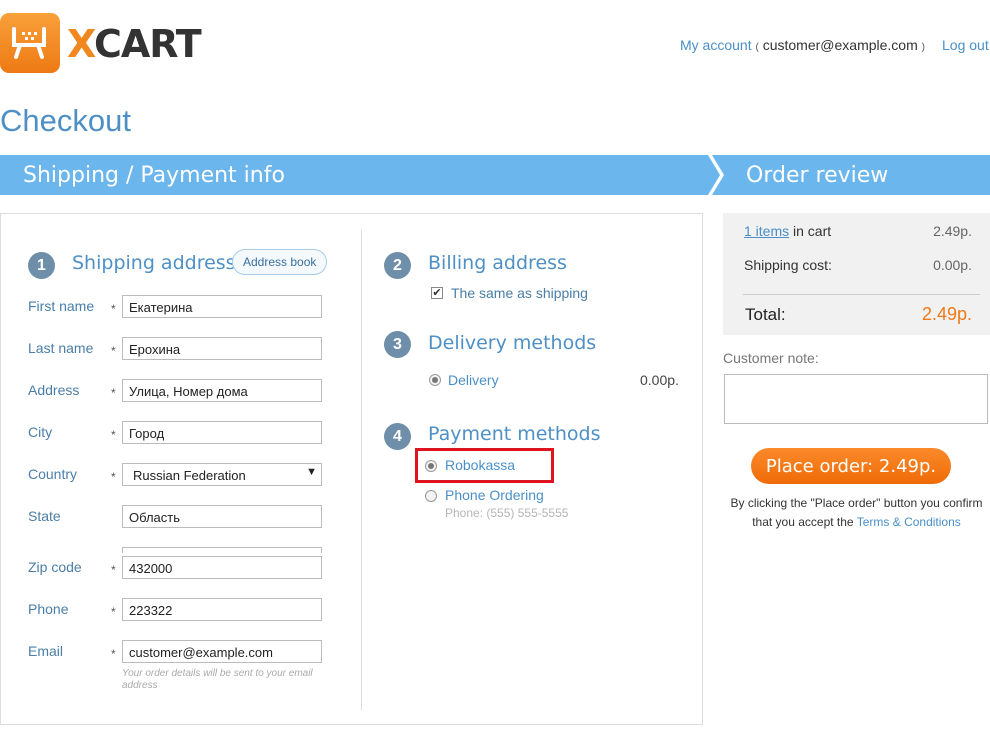 The image size is (990, 750). What do you see at coordinates (46, 651) in the screenshot?
I see `email-label: Email` at bounding box center [46, 651].